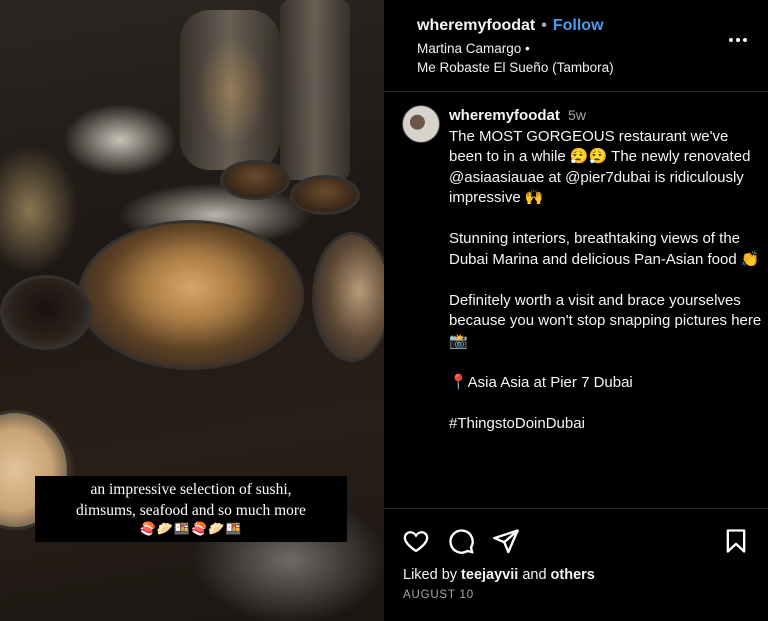  Describe the element at coordinates (315, 90) in the screenshot. I see `water-bottle` at that location.